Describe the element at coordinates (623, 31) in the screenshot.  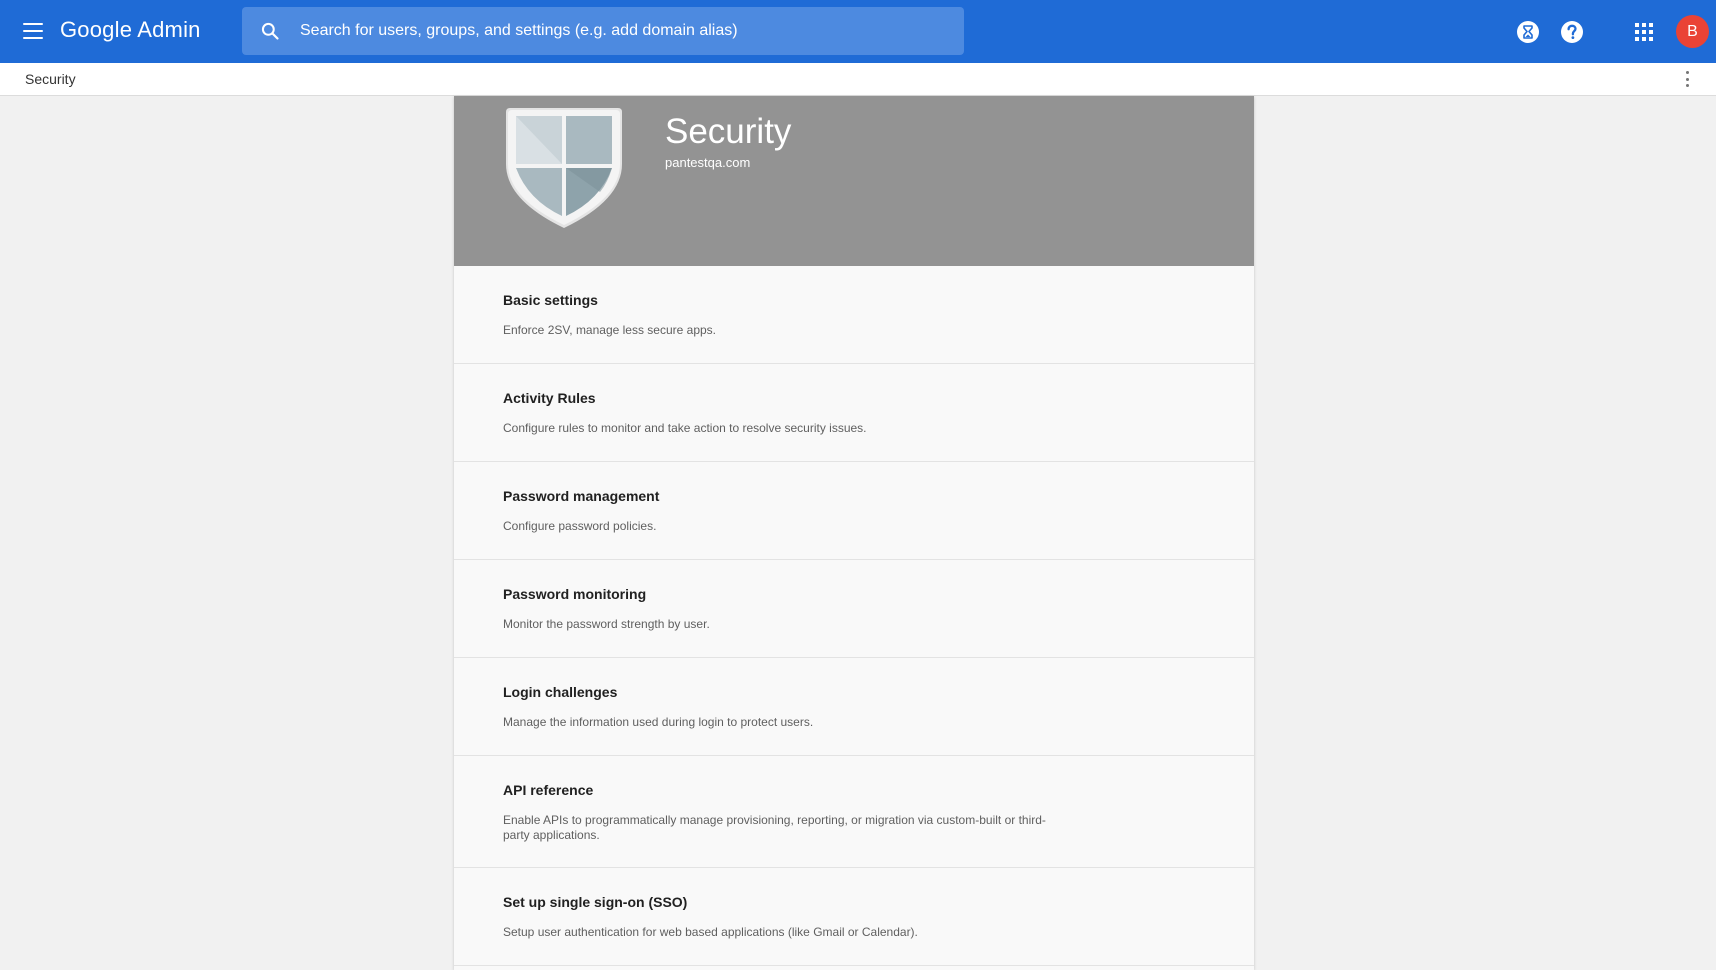
I see `search-input` at that location.